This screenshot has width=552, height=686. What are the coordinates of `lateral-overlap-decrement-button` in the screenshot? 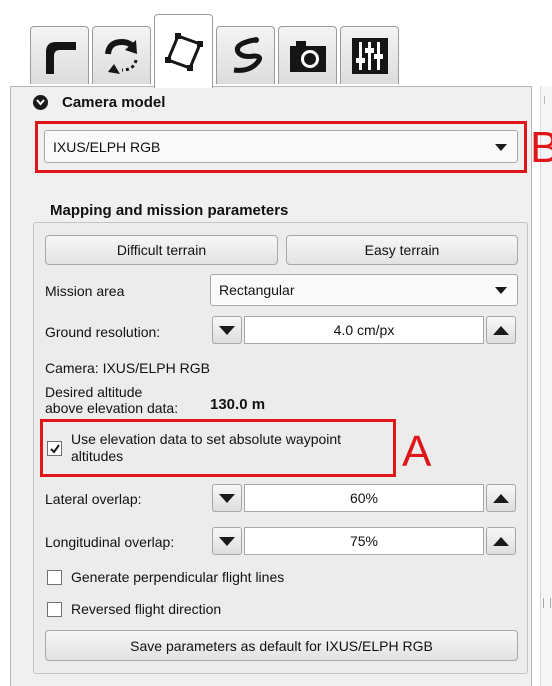 It's located at (227, 498).